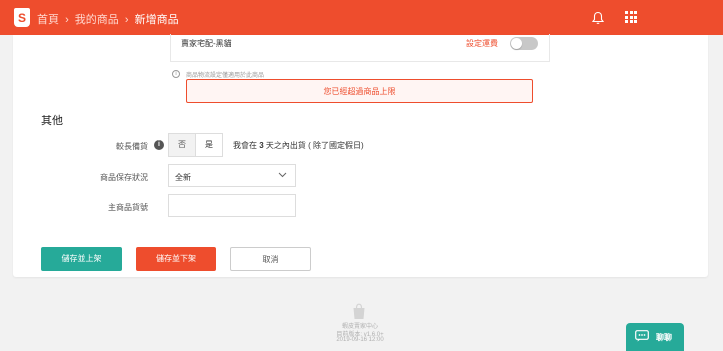 This screenshot has height=351, width=723. Describe the element at coordinates (245, 145) in the screenshot. I see `preorder-note-prefix: 我會在` at that location.